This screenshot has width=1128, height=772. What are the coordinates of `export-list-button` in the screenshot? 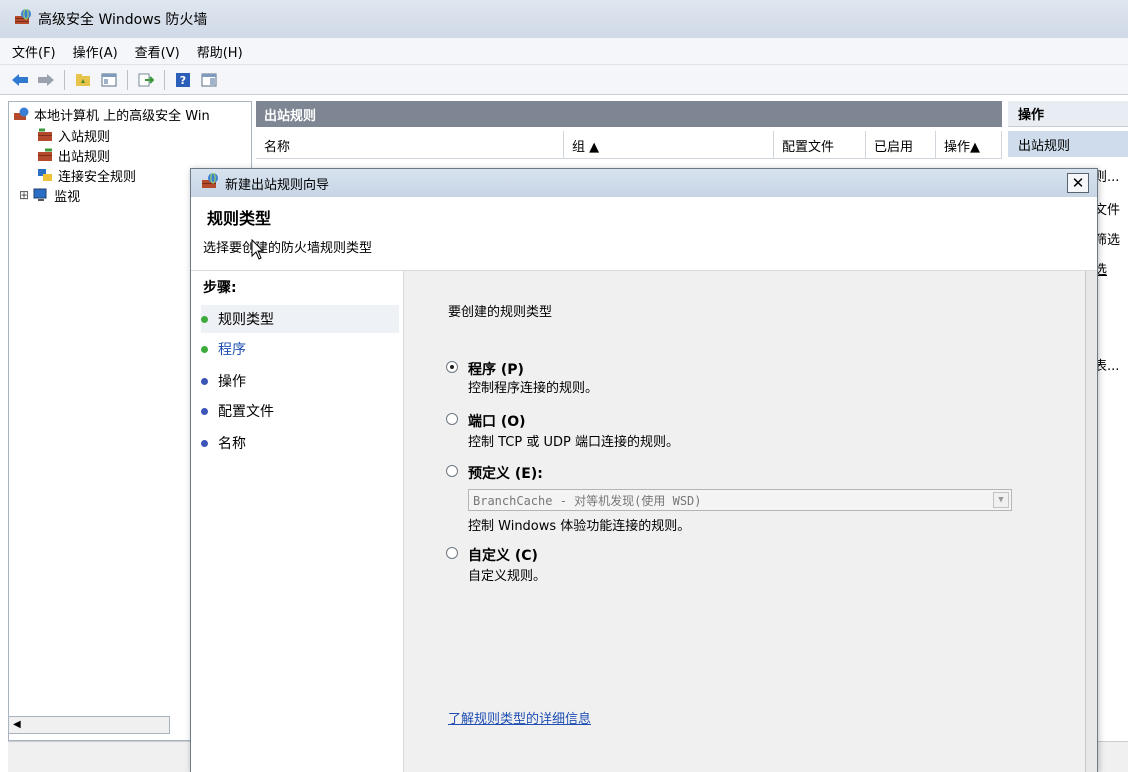 It's located at (146, 80).